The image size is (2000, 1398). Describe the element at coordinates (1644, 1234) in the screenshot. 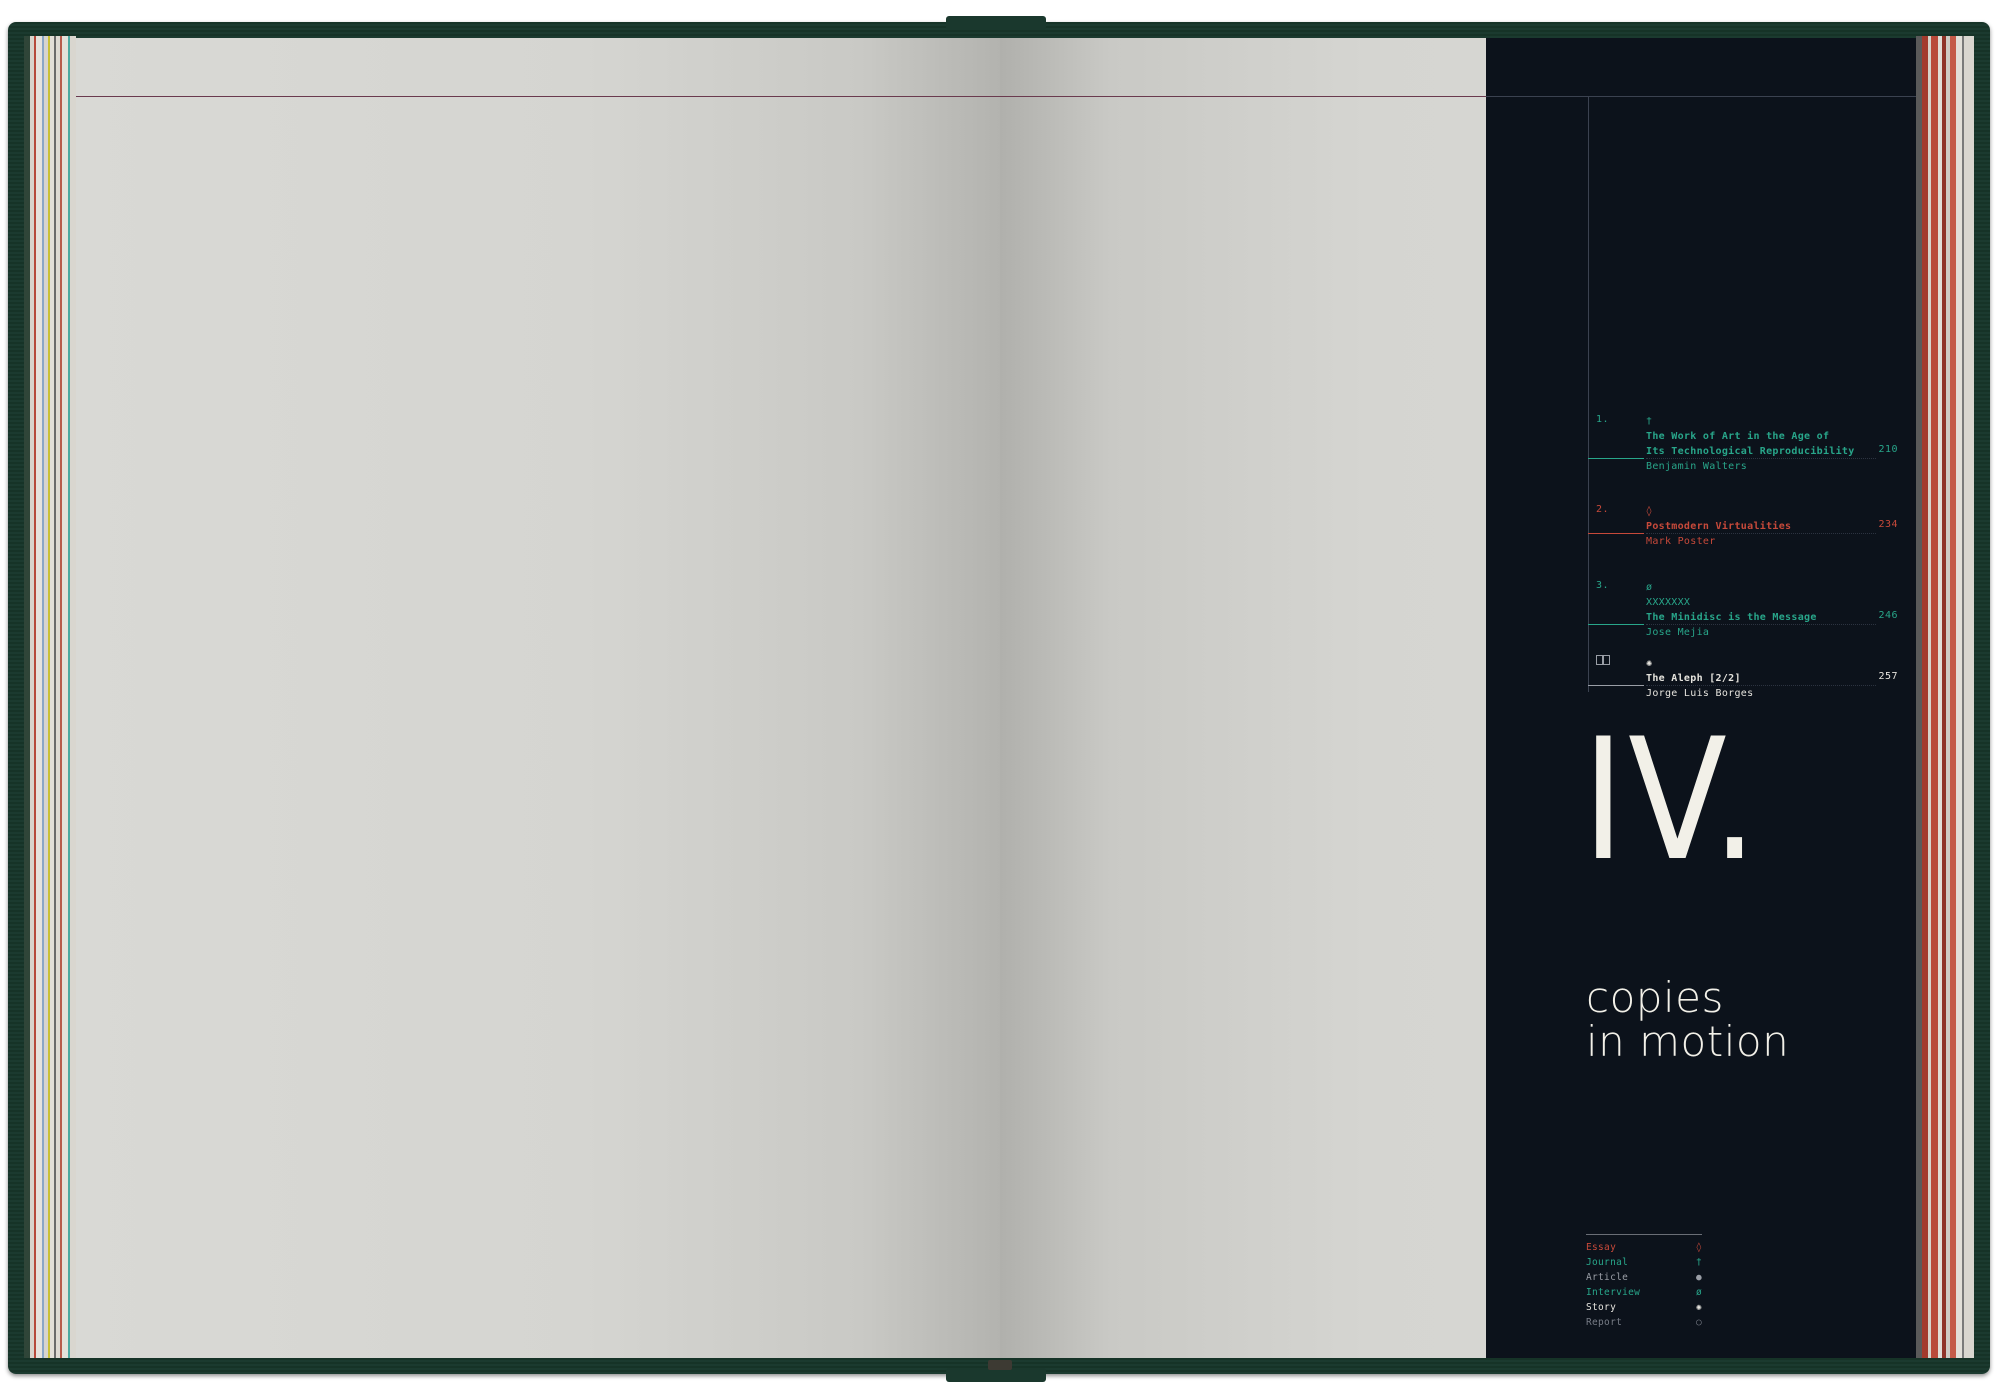

I see `legend-rule` at that location.